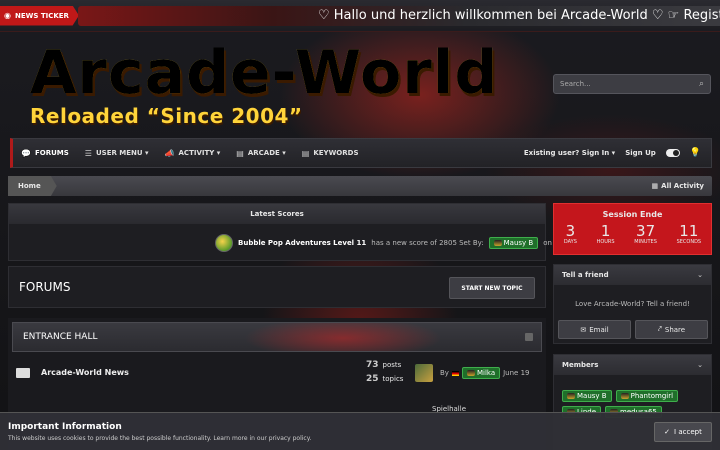  What do you see at coordinates (486, 373) in the screenshot?
I see `last-poster-name: Milka` at bounding box center [486, 373].